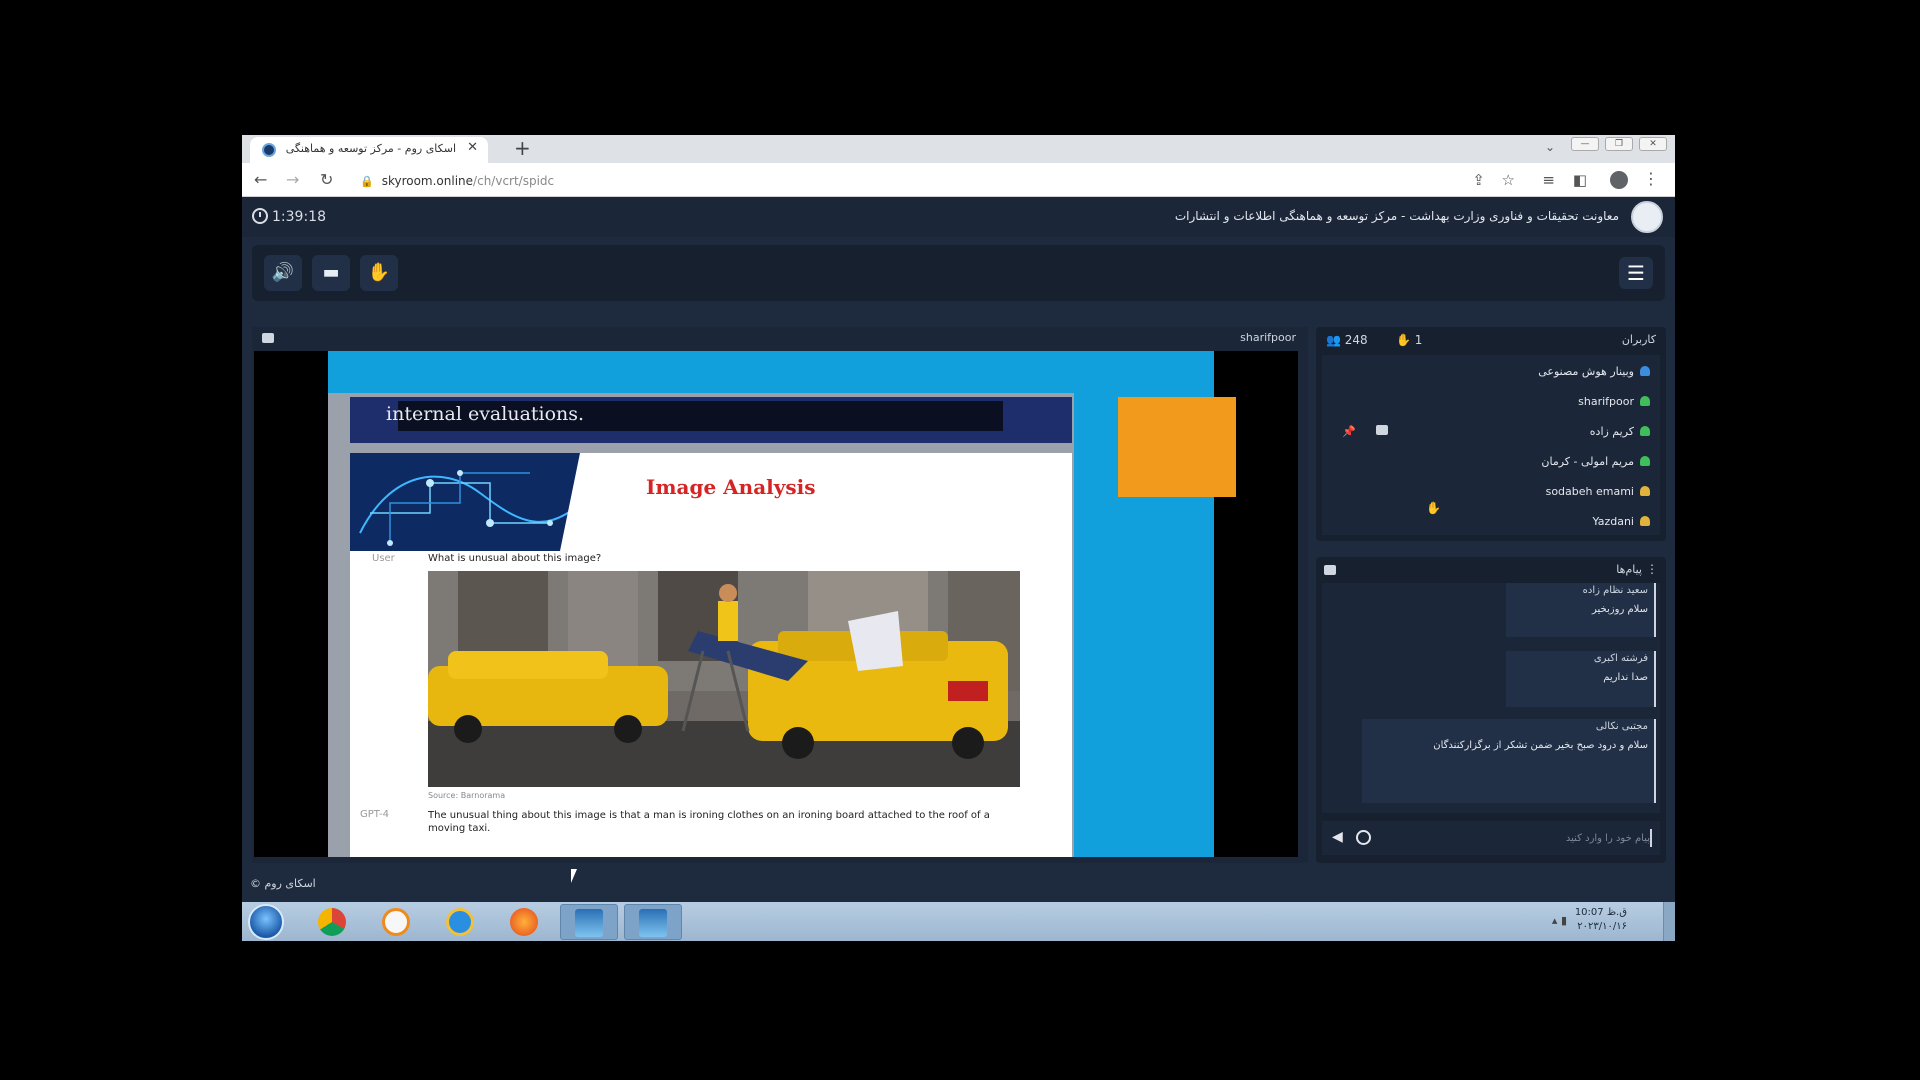  What do you see at coordinates (1595, 461) in the screenshot?
I see `user-row: مریم امولی - کرمان` at bounding box center [1595, 461].